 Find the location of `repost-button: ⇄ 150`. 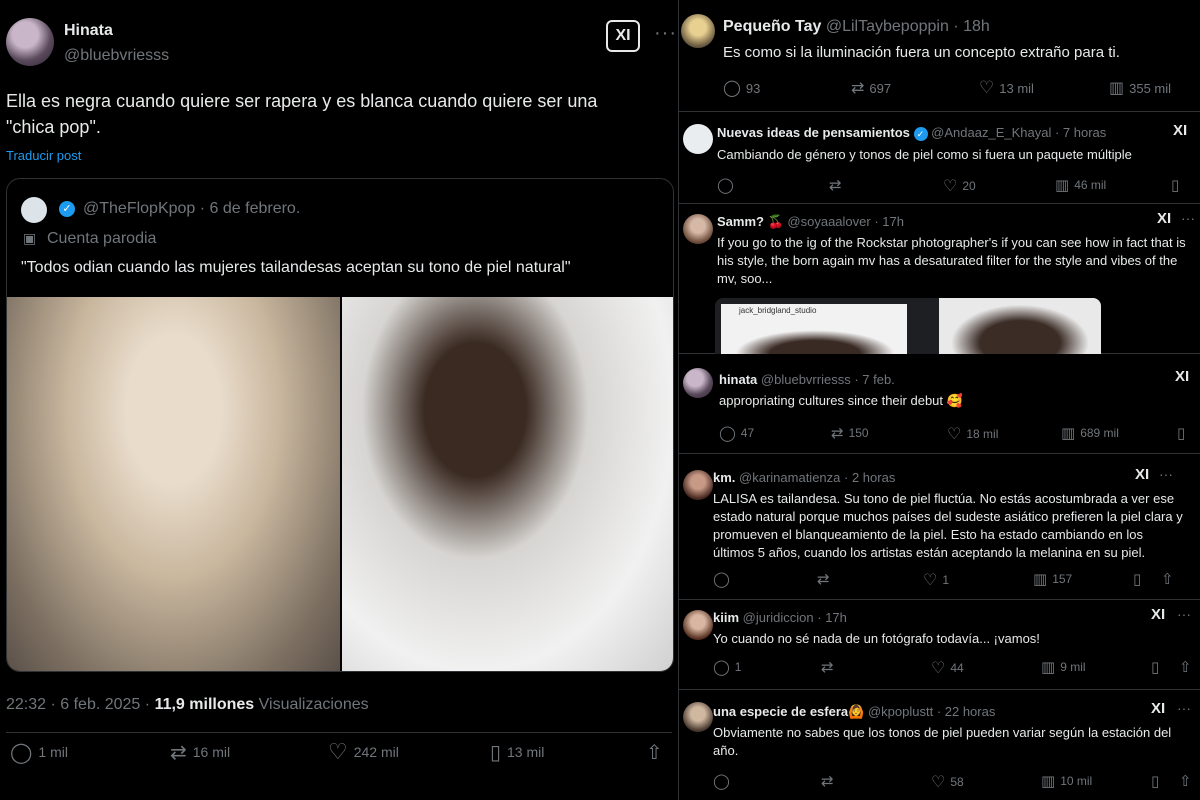

repost-button: ⇄ 150 is located at coordinates (850, 433).